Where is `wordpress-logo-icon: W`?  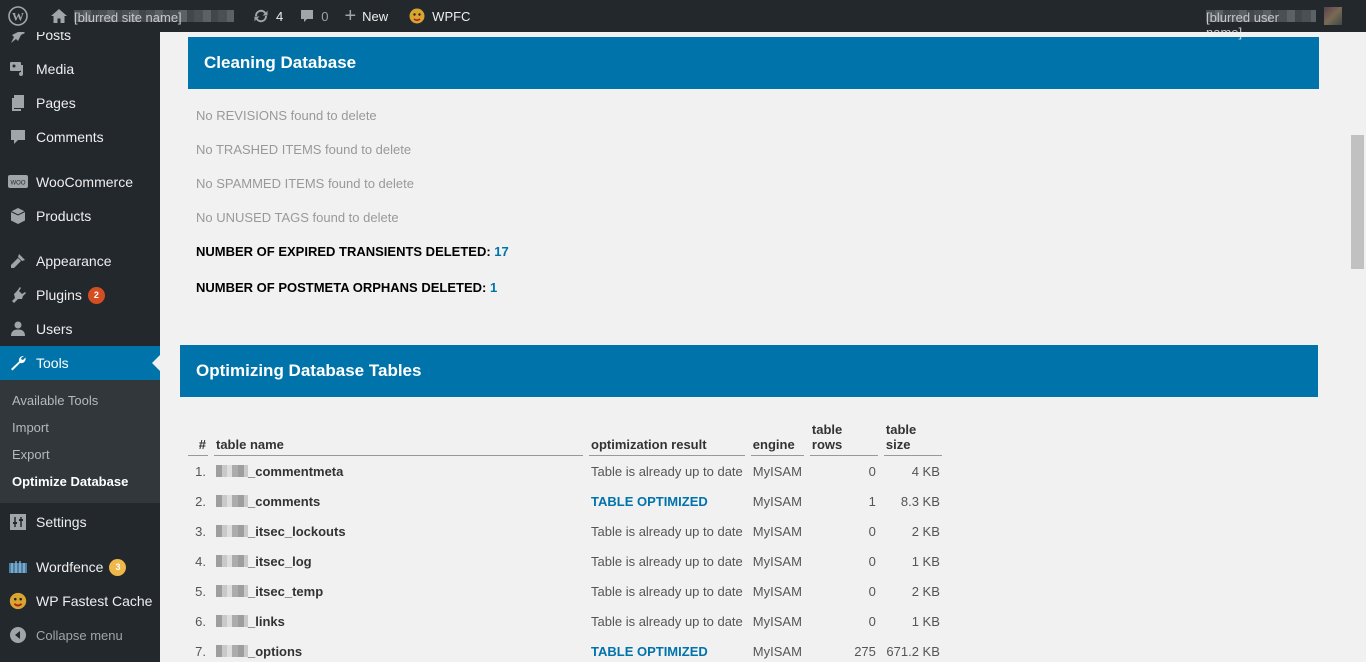
wordpress-logo-icon: W is located at coordinates (18, 16).